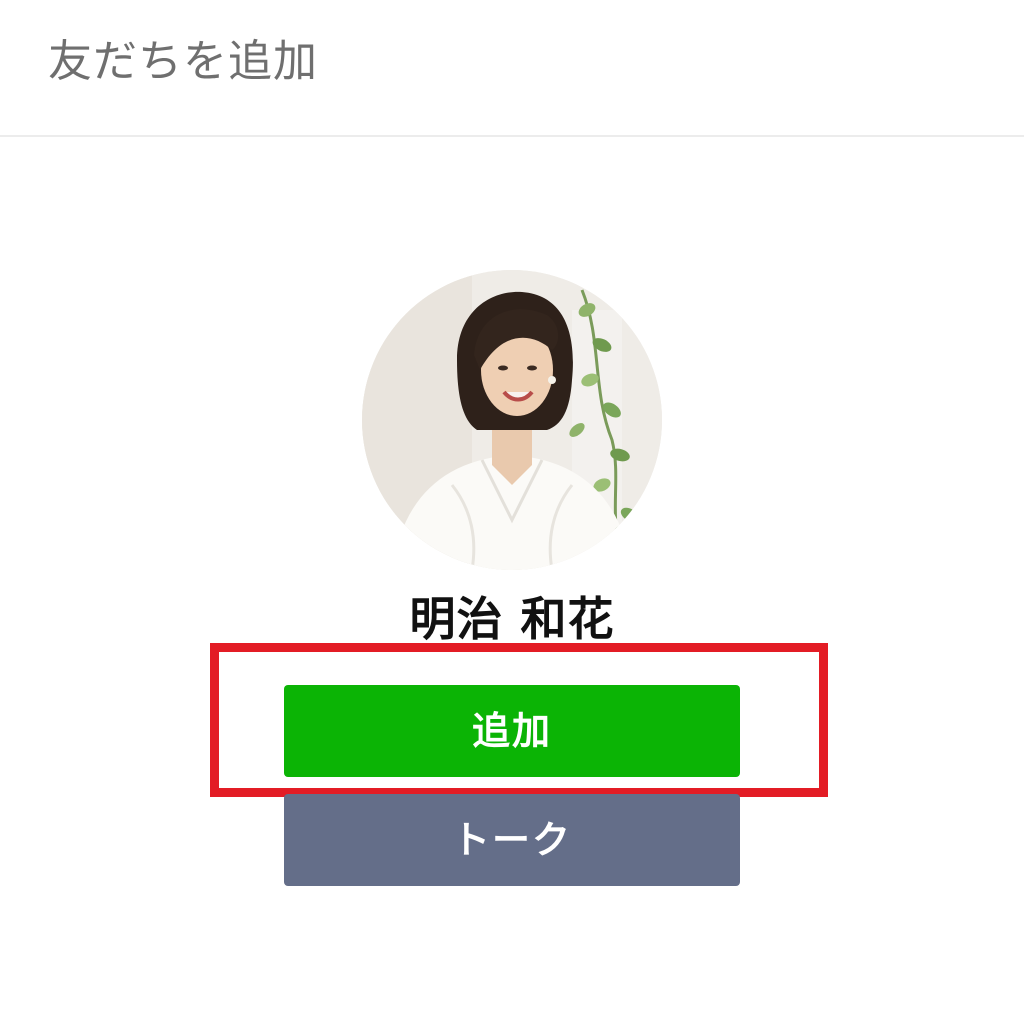 Image resolution: width=1024 pixels, height=1024 pixels. What do you see at coordinates (512, 731) in the screenshot?
I see `add-friend-button: 追加` at bounding box center [512, 731].